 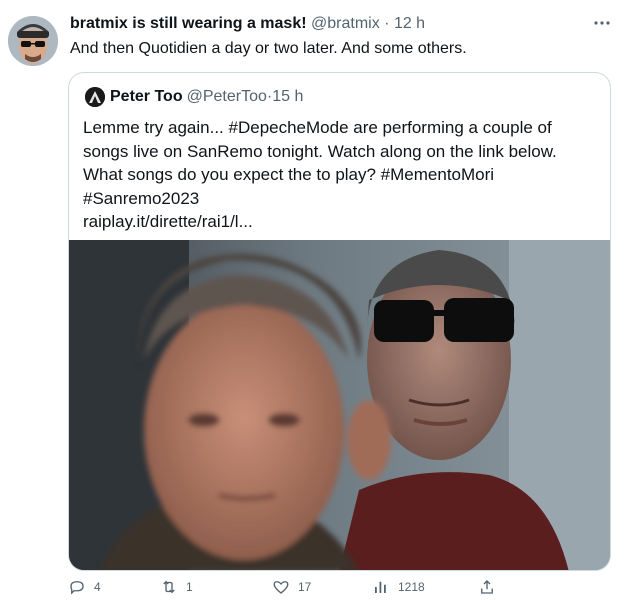 What do you see at coordinates (146, 97) in the screenshot?
I see `quote-author-name: Peter Too` at bounding box center [146, 97].